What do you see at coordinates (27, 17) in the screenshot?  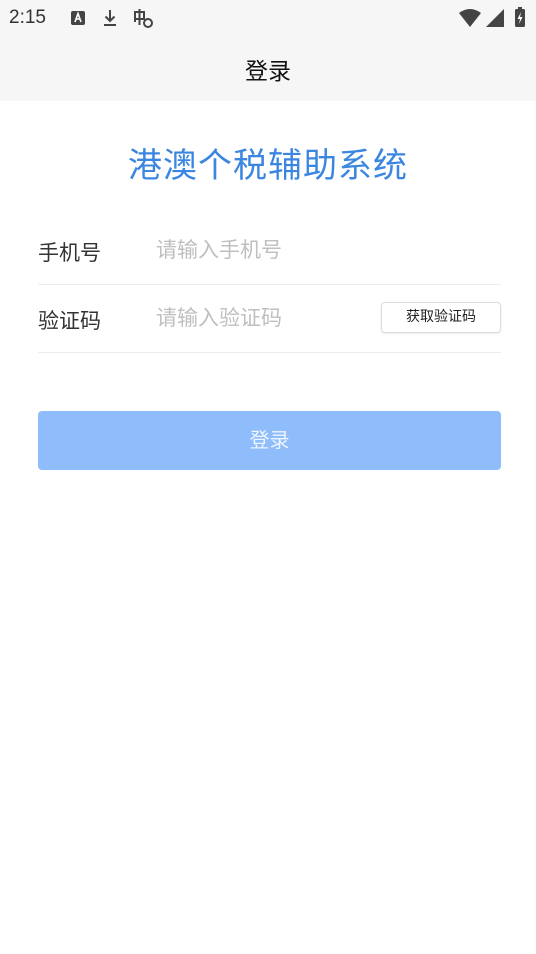 I see `status-time: 2:15` at bounding box center [27, 17].